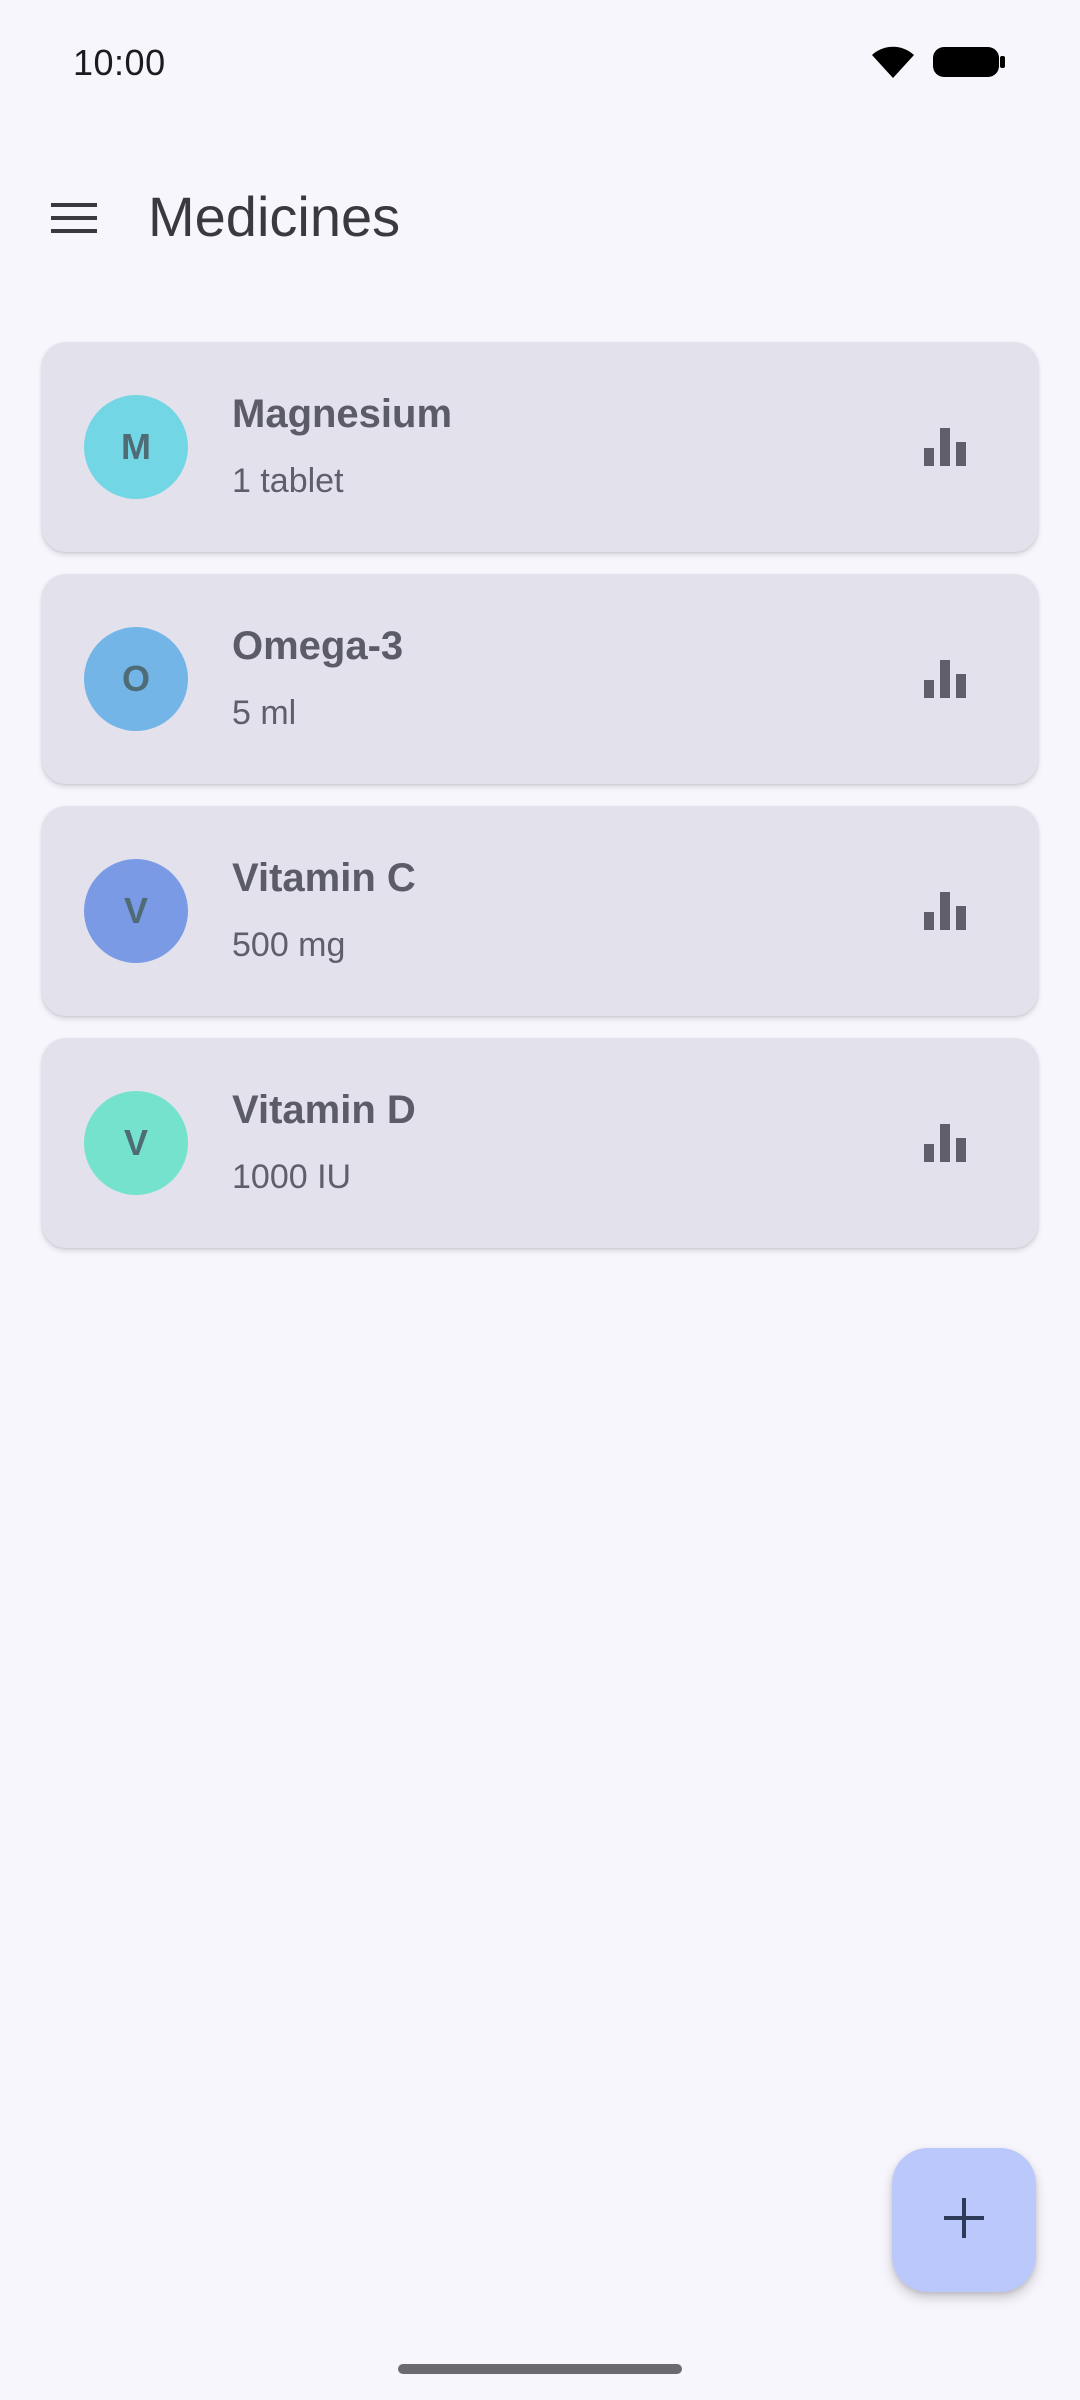 Image resolution: width=1080 pixels, height=2400 pixels. I want to click on medicine-card-omega-3: O Omega-3 5 ml, so click(540, 679).